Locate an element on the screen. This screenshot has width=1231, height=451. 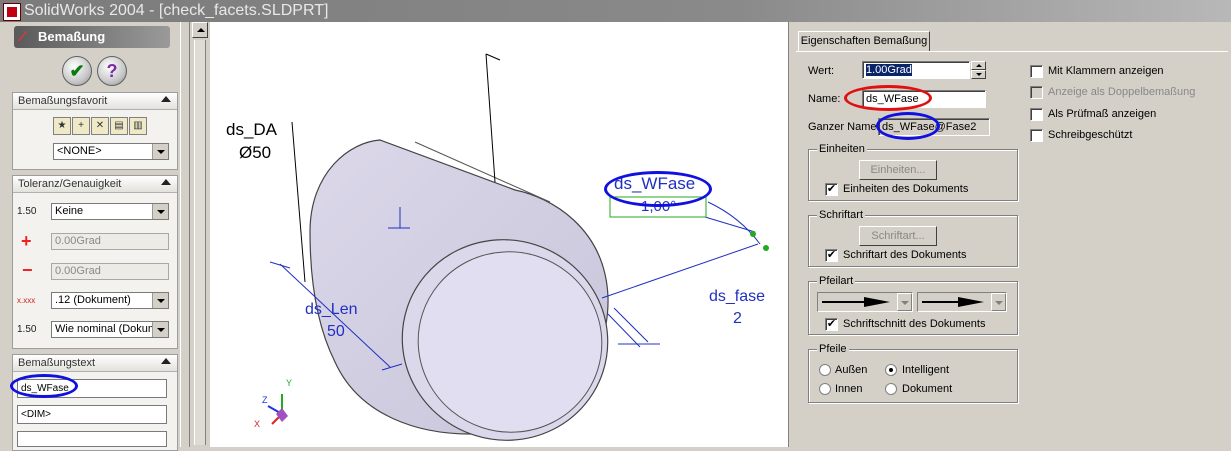
radio-aussen is located at coordinates (825, 370).